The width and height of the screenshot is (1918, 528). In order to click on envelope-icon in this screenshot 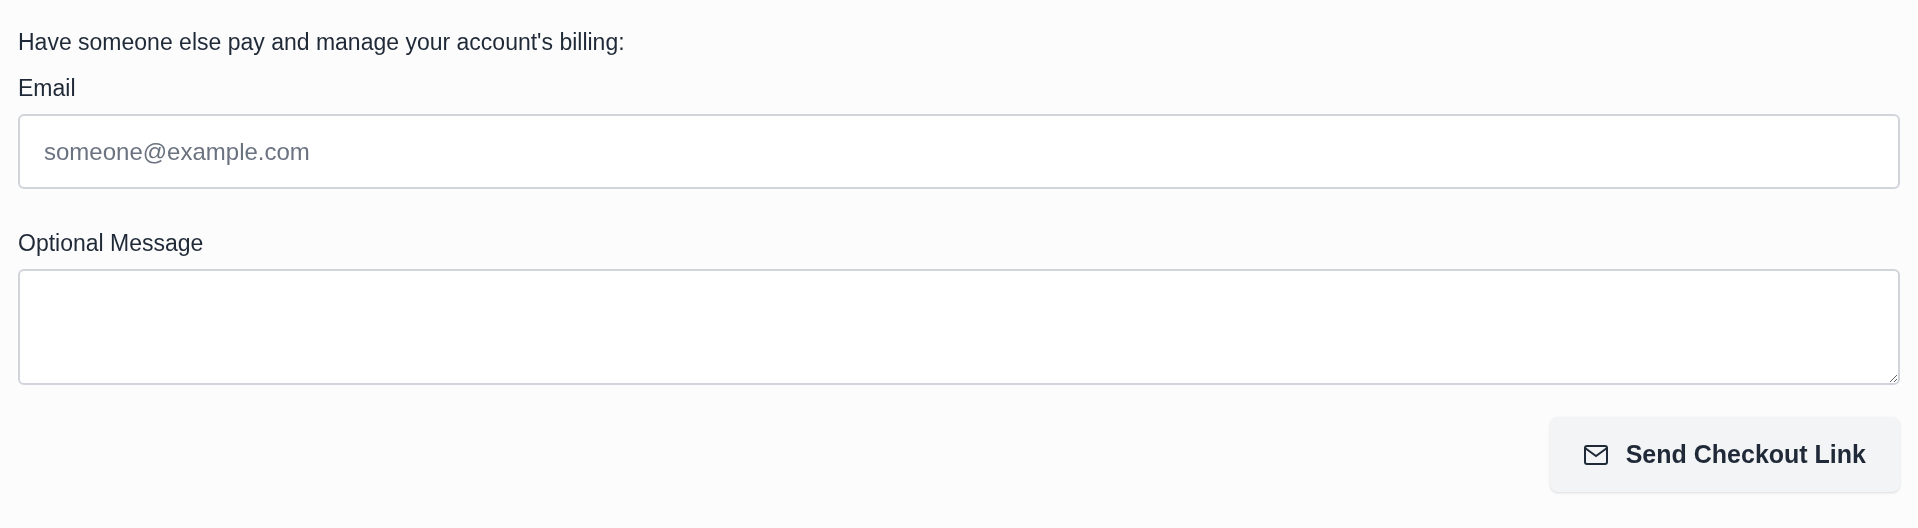, I will do `click(1595, 454)`.